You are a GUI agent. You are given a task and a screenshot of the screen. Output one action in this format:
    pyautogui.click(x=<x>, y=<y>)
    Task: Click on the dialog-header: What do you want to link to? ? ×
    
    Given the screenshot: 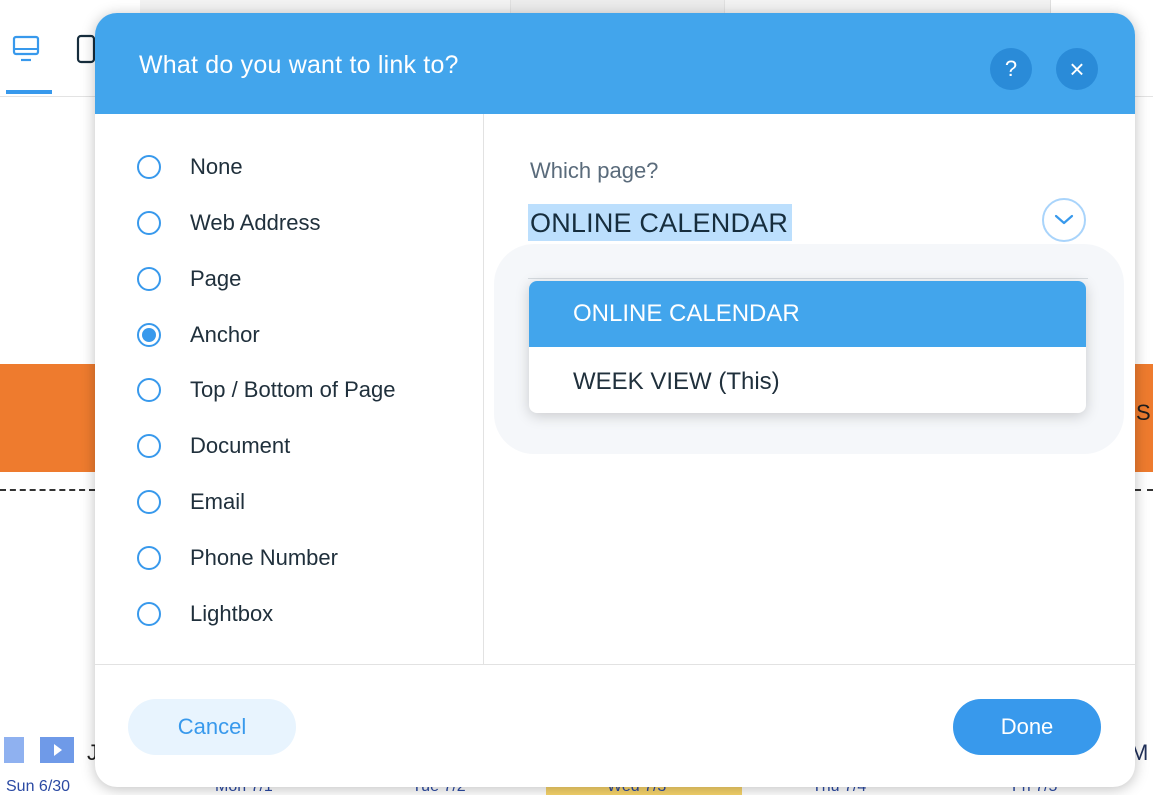 What is the action you would take?
    pyautogui.click(x=615, y=63)
    